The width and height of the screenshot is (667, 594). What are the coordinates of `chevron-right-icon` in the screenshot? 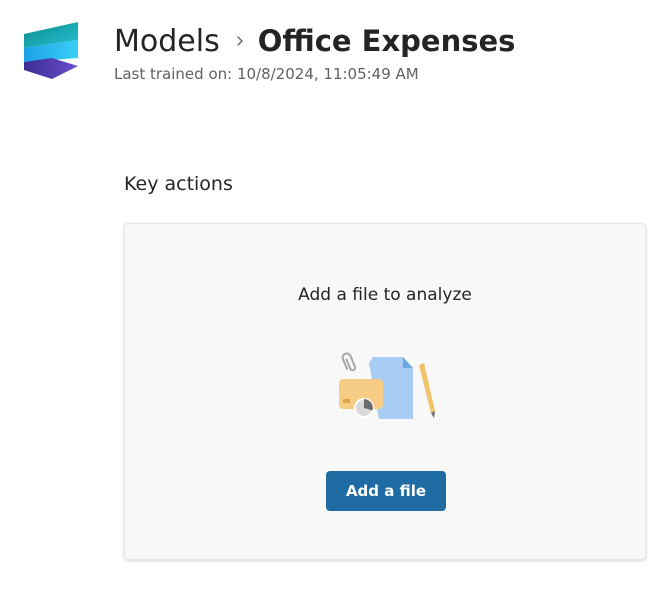 It's located at (240, 41).